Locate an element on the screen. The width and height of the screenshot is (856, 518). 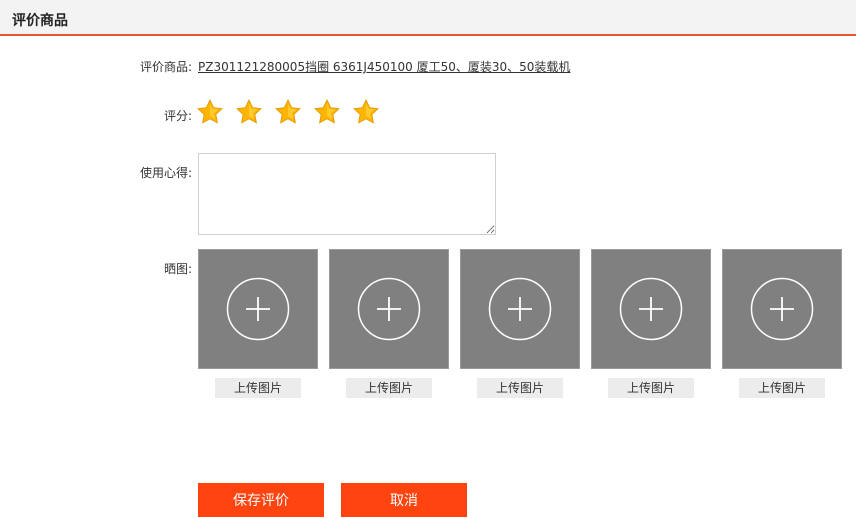
review-textarea is located at coordinates (347, 194).